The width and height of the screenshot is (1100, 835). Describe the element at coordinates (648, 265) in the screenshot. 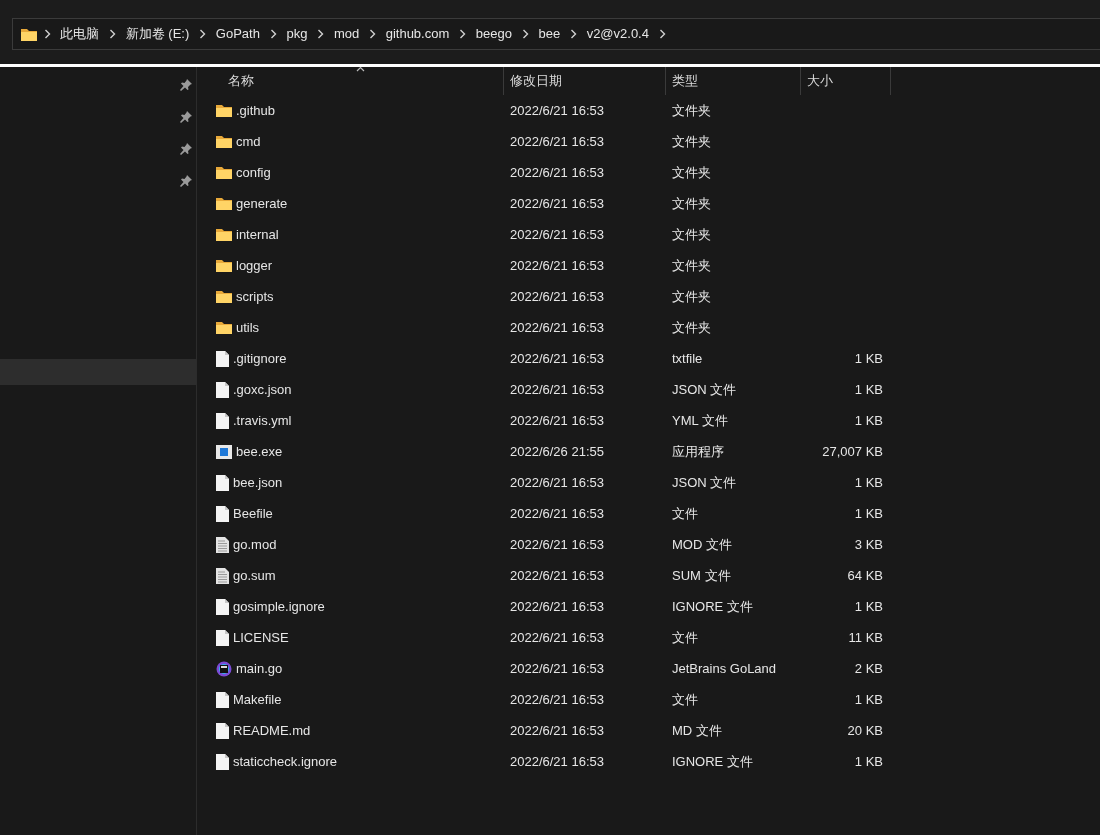

I see `file-row: logger 2022/6/21 16:53 文件夹` at that location.